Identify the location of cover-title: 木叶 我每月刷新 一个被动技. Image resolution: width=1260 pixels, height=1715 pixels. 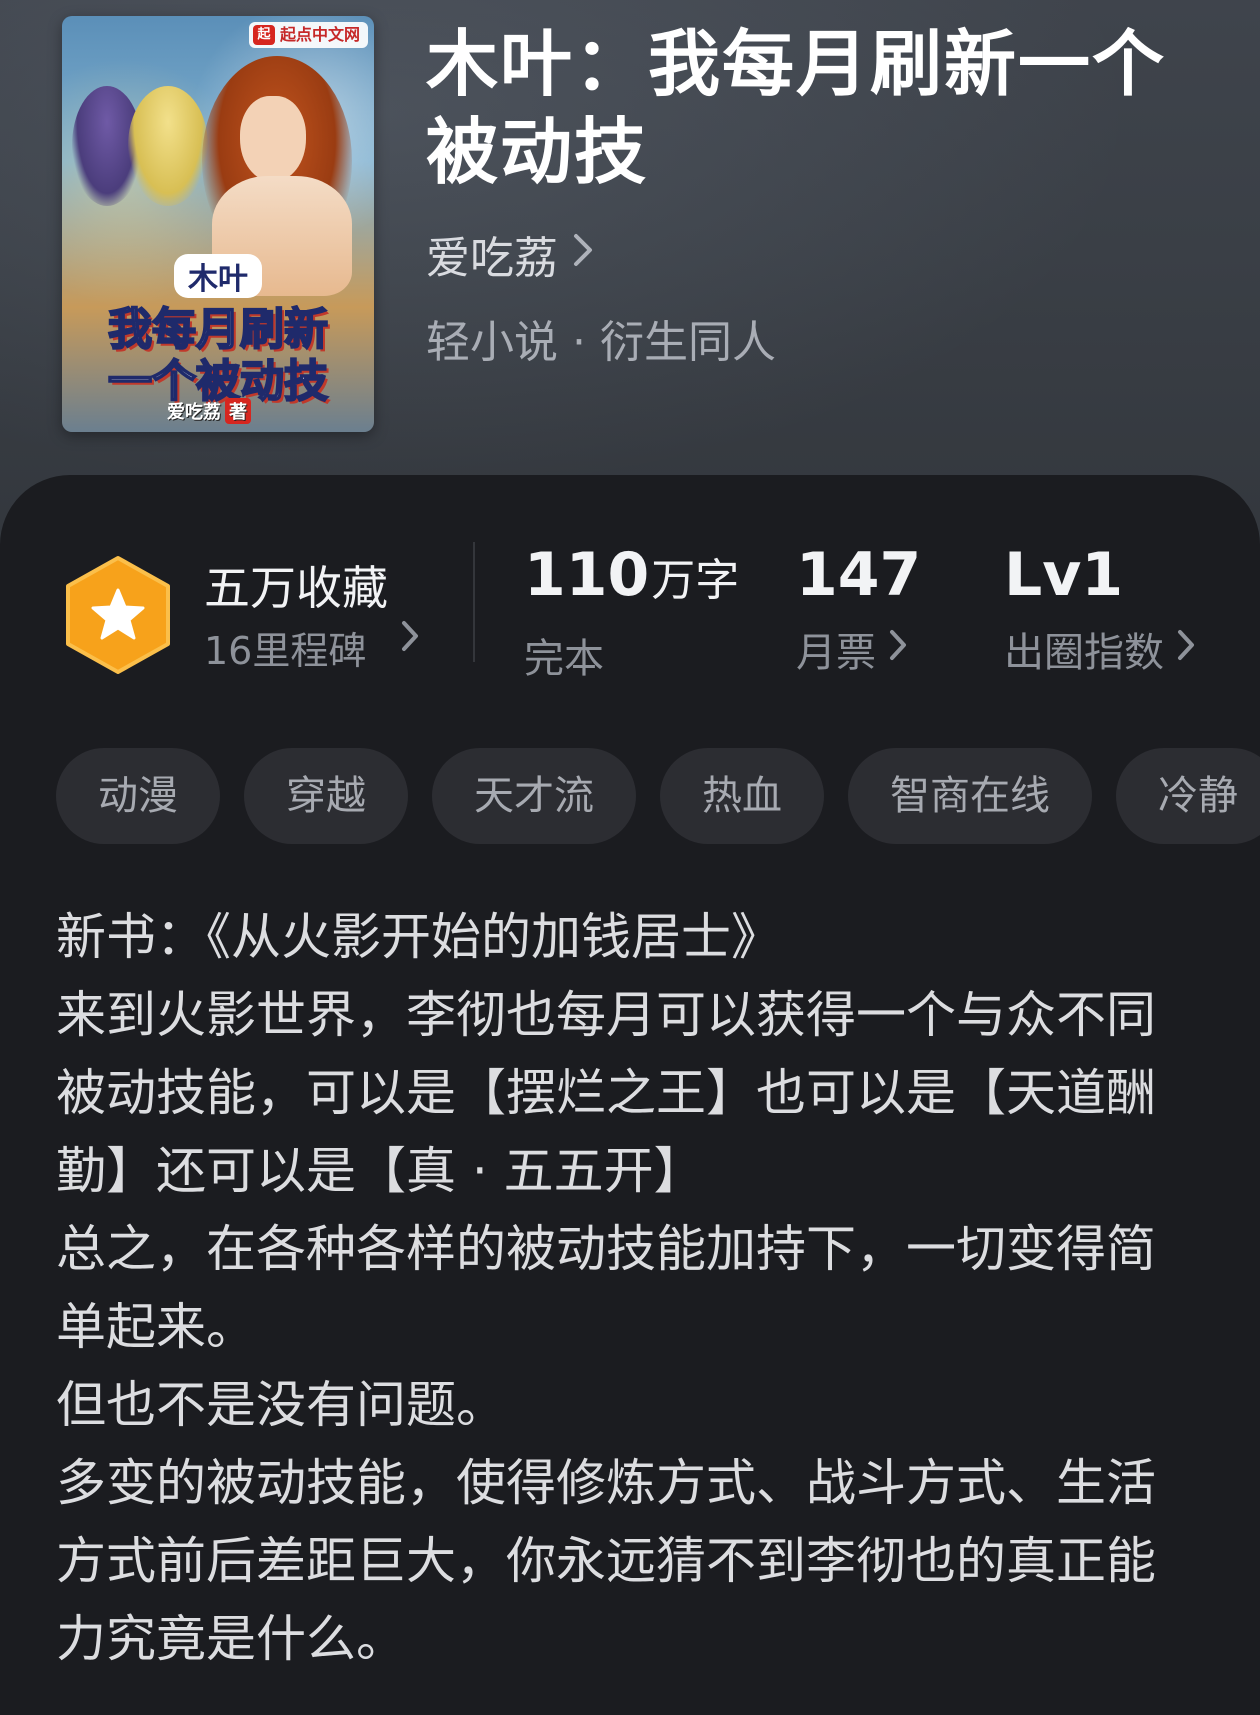
(218, 331).